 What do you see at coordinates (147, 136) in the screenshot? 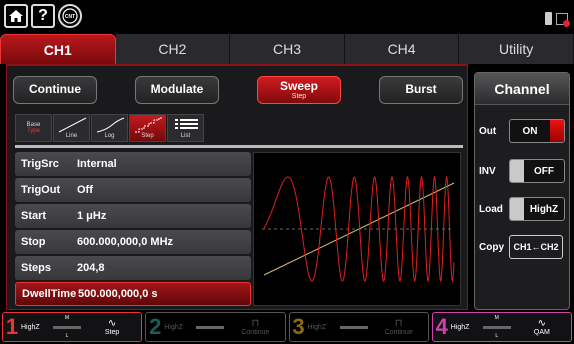
I see `step-label: Step` at bounding box center [147, 136].